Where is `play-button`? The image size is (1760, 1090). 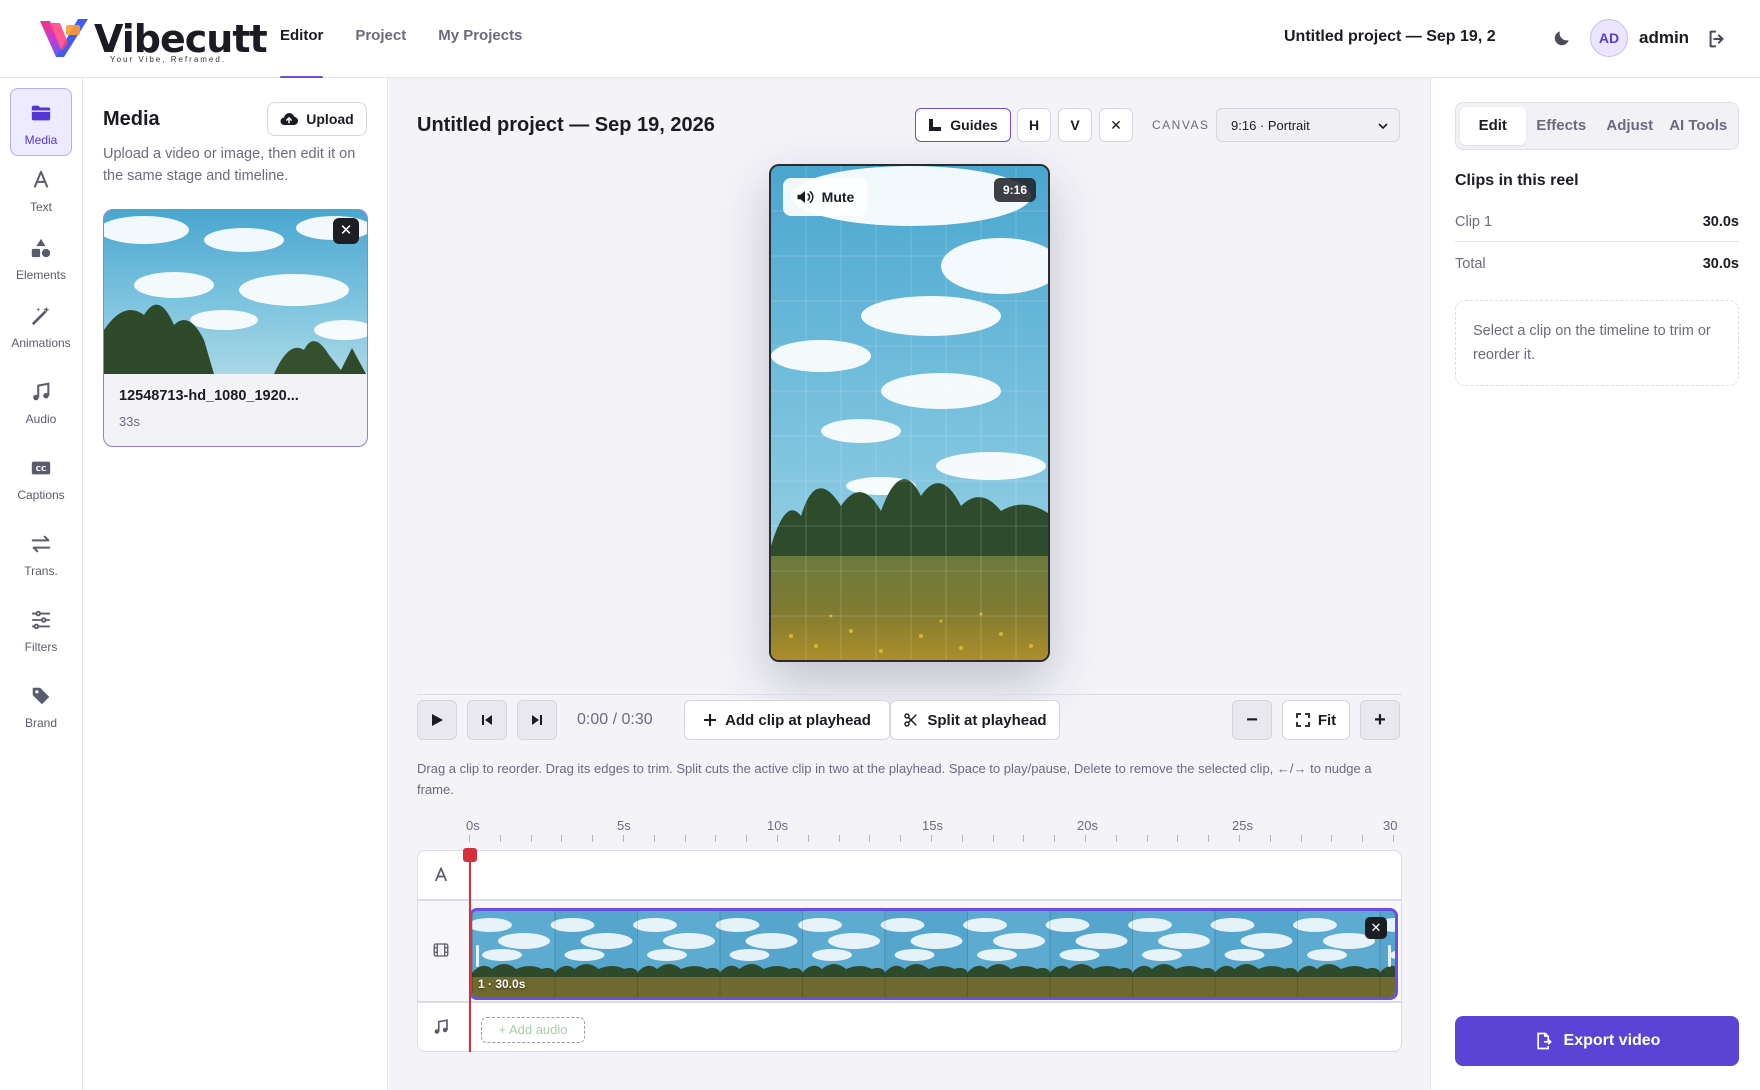
play-button is located at coordinates (437, 720).